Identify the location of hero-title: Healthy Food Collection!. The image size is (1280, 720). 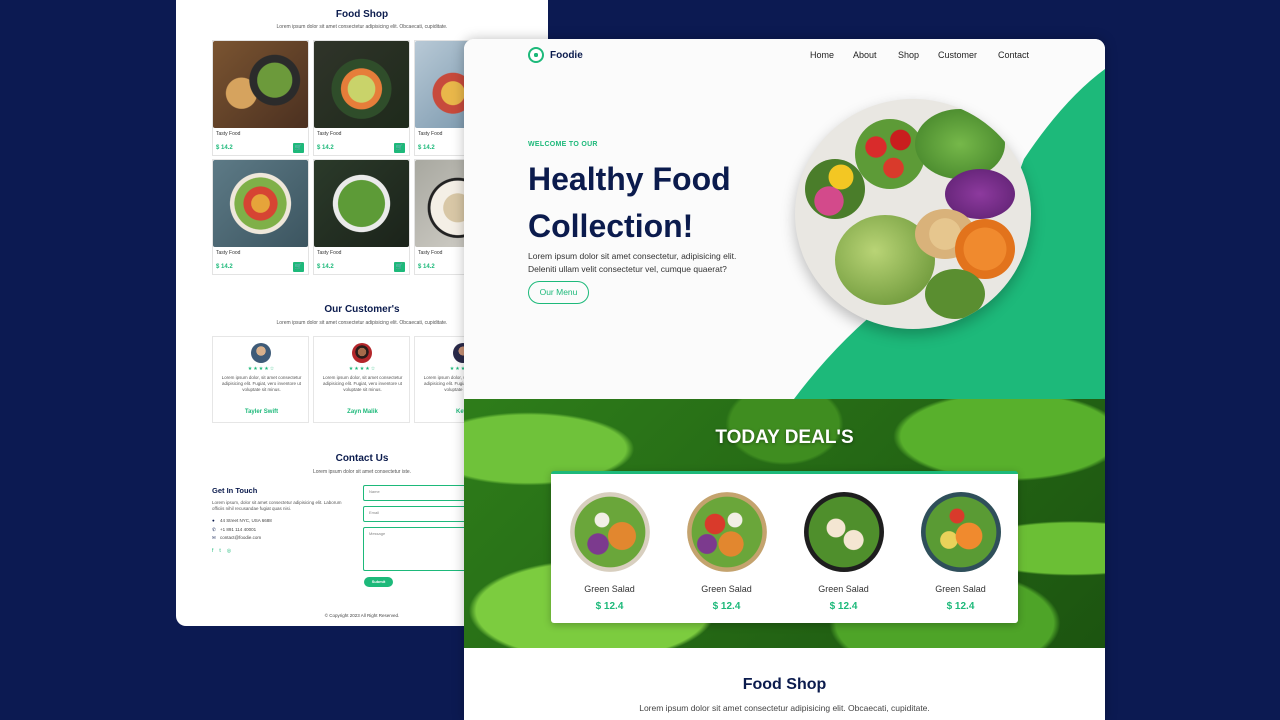
(629, 203).